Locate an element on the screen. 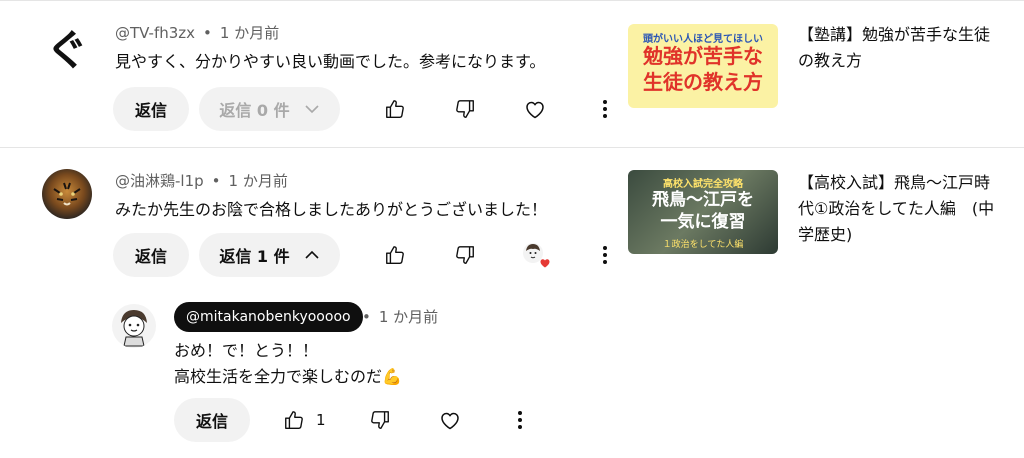 This screenshot has height=458, width=1024. video-title-line: の教え方 is located at coordinates (830, 60).